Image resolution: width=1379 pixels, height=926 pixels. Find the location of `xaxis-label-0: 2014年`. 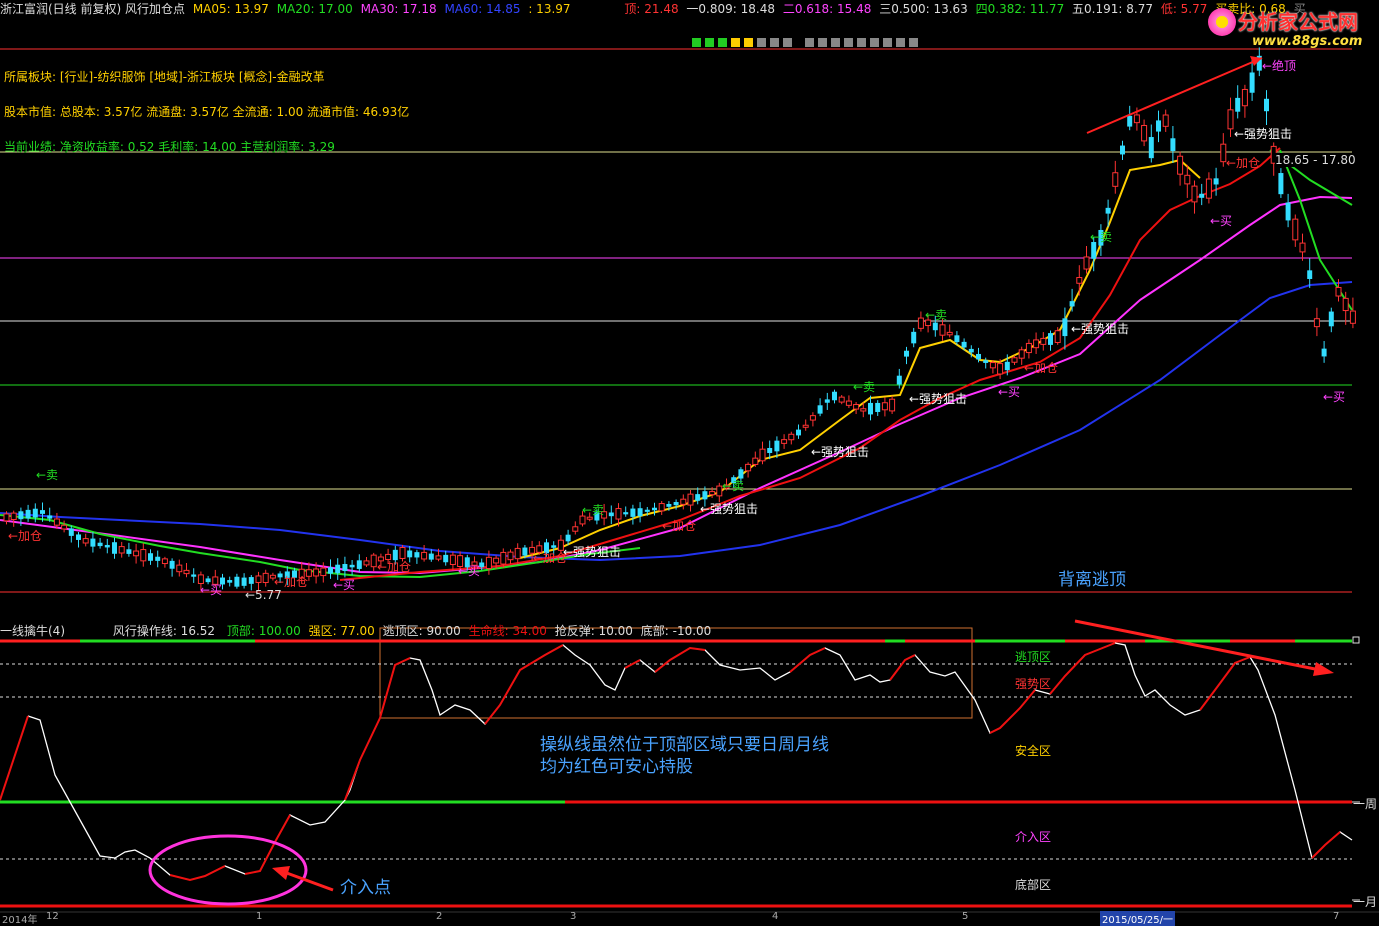

xaxis-label-0: 2014年 is located at coordinates (20, 920).